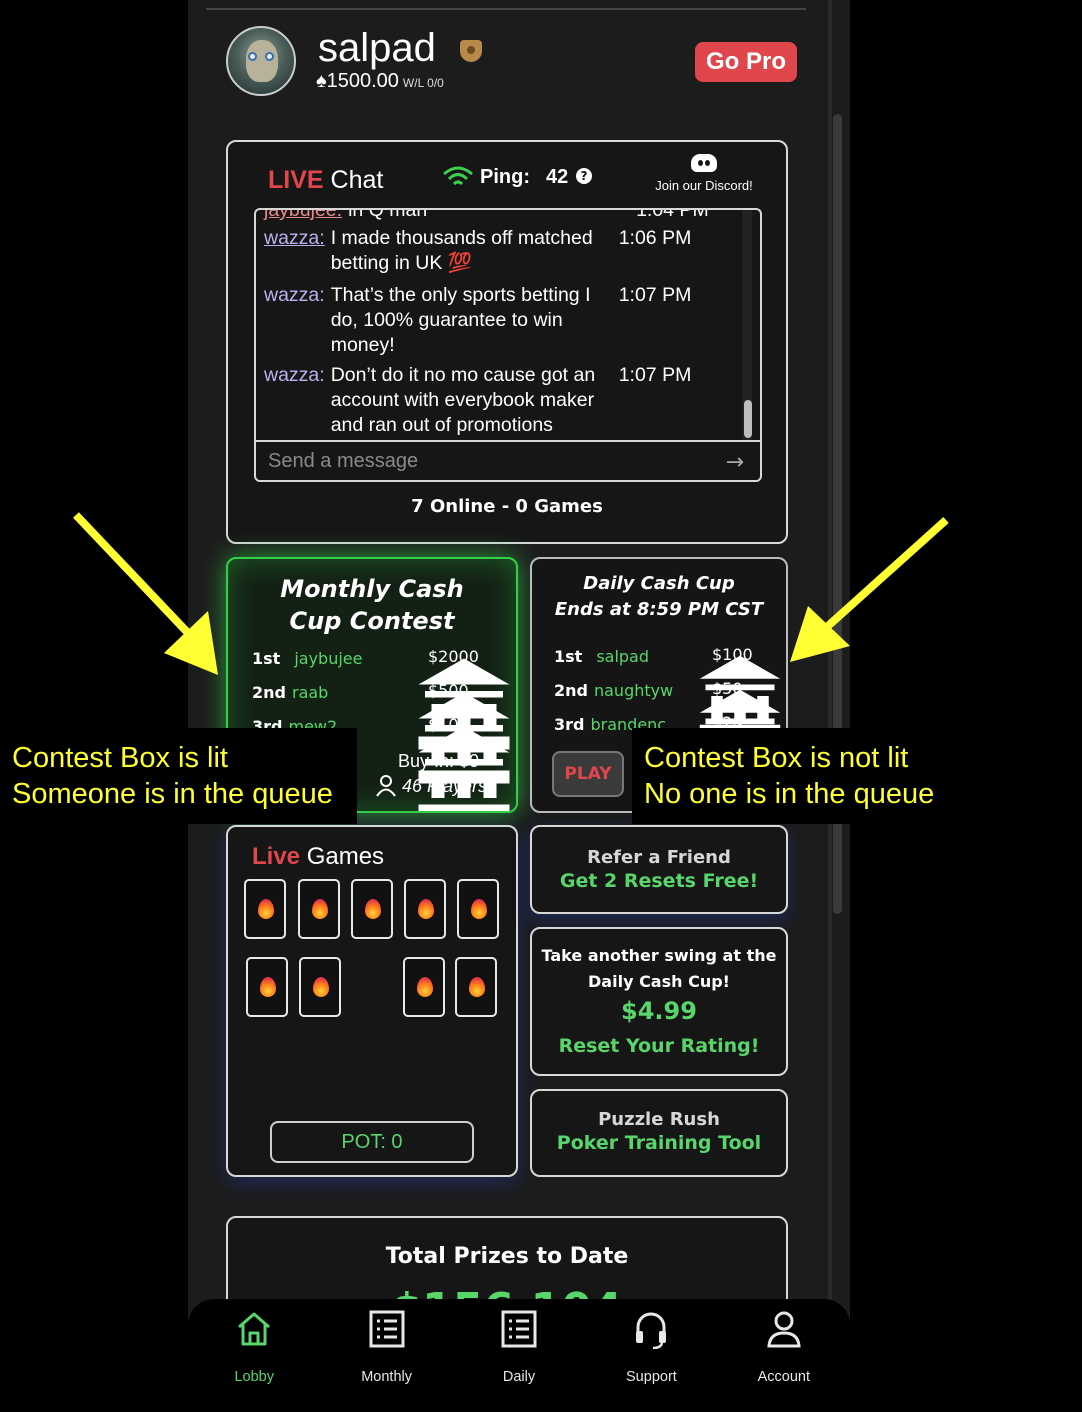 This screenshot has height=1412, width=1082. Describe the element at coordinates (325, 180) in the screenshot. I see `chat-title: LIVE Chat` at that location.